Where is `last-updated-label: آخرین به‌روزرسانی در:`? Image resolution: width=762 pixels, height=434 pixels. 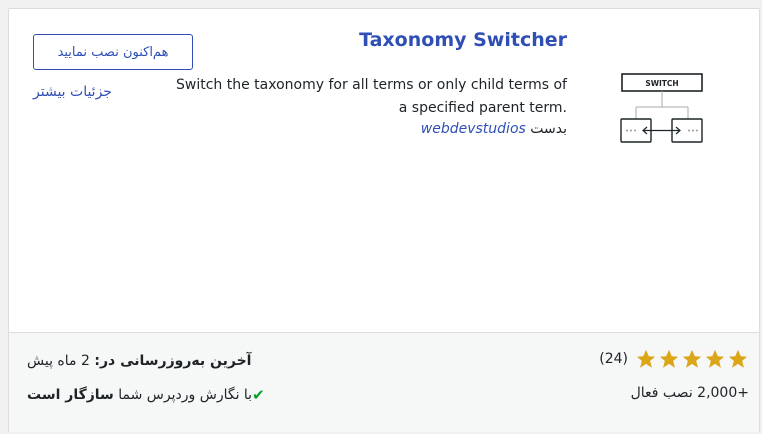 last-updated-label: آخرین به‌روزرسانی در: is located at coordinates (173, 361).